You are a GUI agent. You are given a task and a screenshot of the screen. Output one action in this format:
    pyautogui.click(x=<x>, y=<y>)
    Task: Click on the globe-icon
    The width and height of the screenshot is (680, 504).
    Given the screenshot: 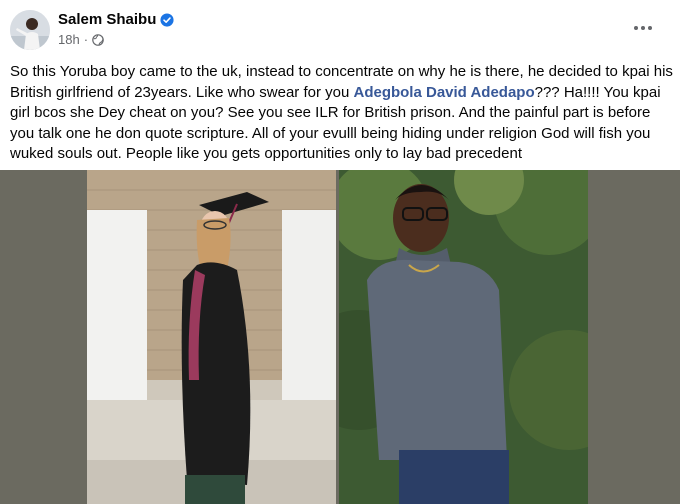 What is the action you would take?
    pyautogui.click(x=98, y=39)
    